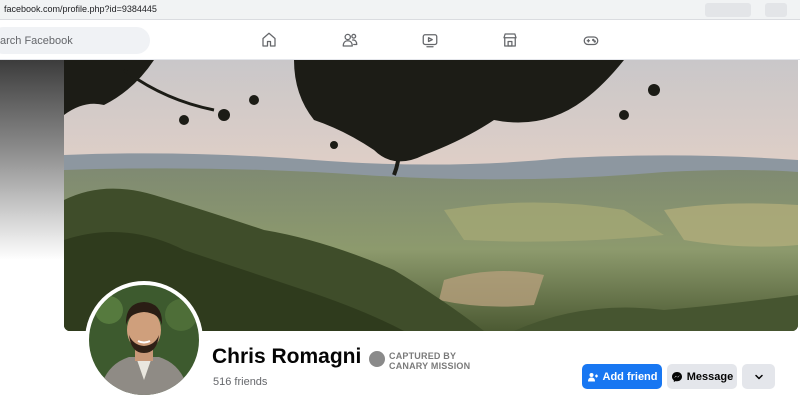 The width and height of the screenshot is (800, 409). Describe the element at coordinates (630, 376) in the screenshot. I see `add-friend-label: Add friend` at that location.